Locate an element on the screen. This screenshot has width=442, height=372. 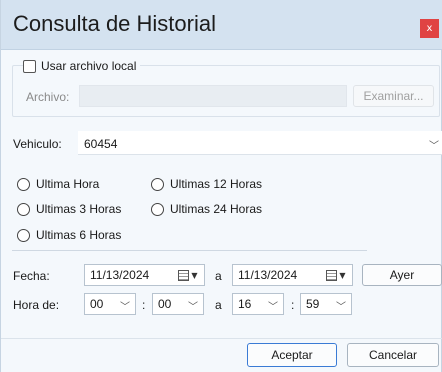
yesterday-label: Ayer is located at coordinates (402, 275).